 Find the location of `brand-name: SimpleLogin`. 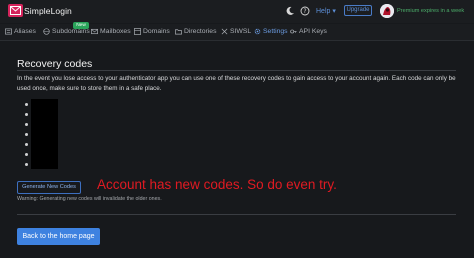

brand-name: SimpleLogin is located at coordinates (48, 11).